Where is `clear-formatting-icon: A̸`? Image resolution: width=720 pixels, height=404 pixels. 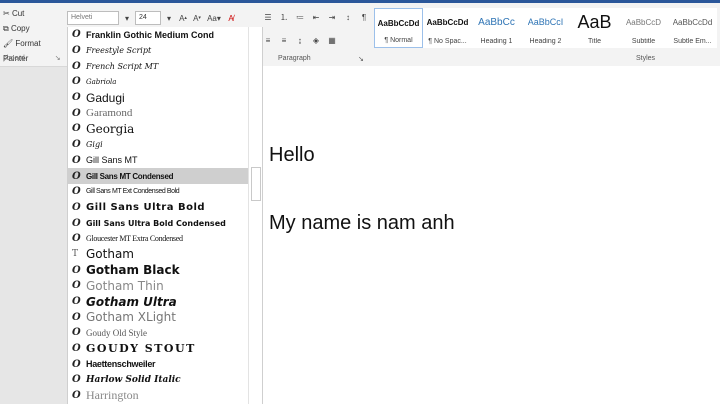
clear-formatting-icon: A̸ is located at coordinates (231, 18).